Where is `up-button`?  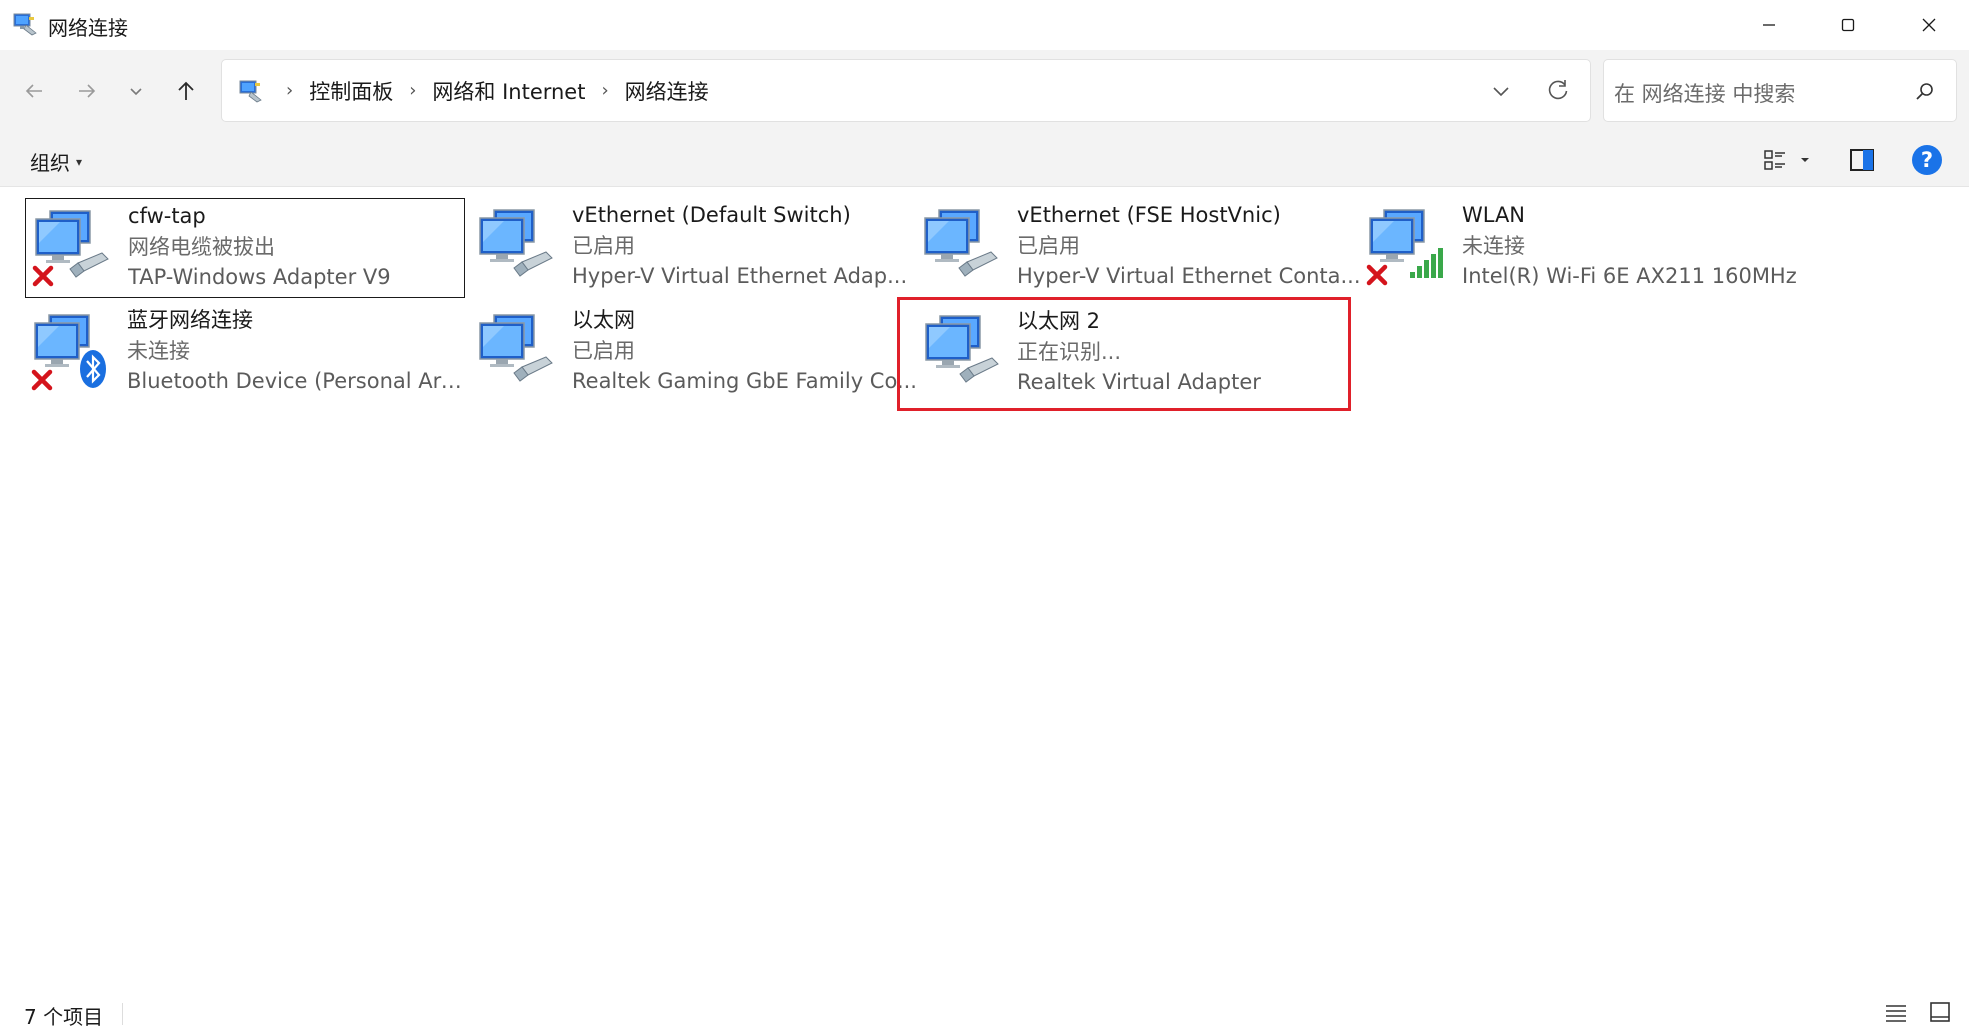
up-button is located at coordinates (186, 91).